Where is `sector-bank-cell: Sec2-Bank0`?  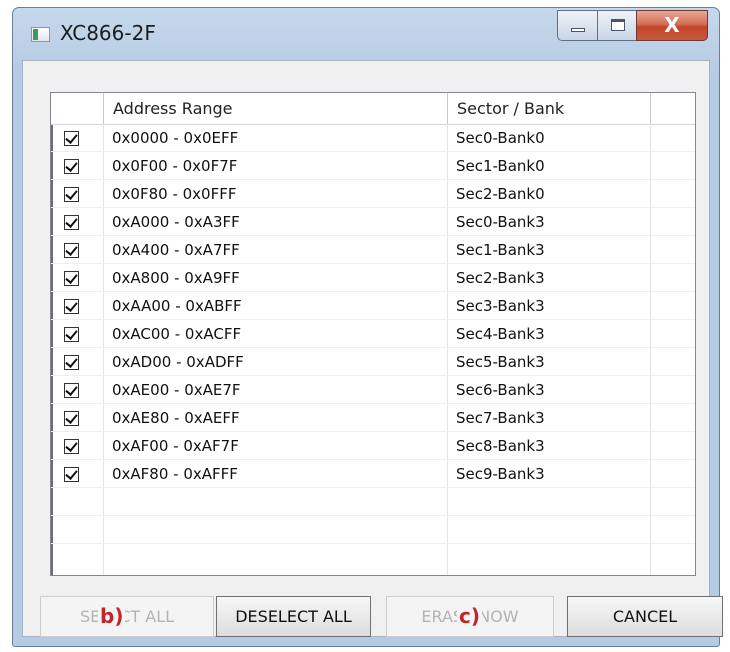
sector-bank-cell: Sec2-Bank0 is located at coordinates (500, 194).